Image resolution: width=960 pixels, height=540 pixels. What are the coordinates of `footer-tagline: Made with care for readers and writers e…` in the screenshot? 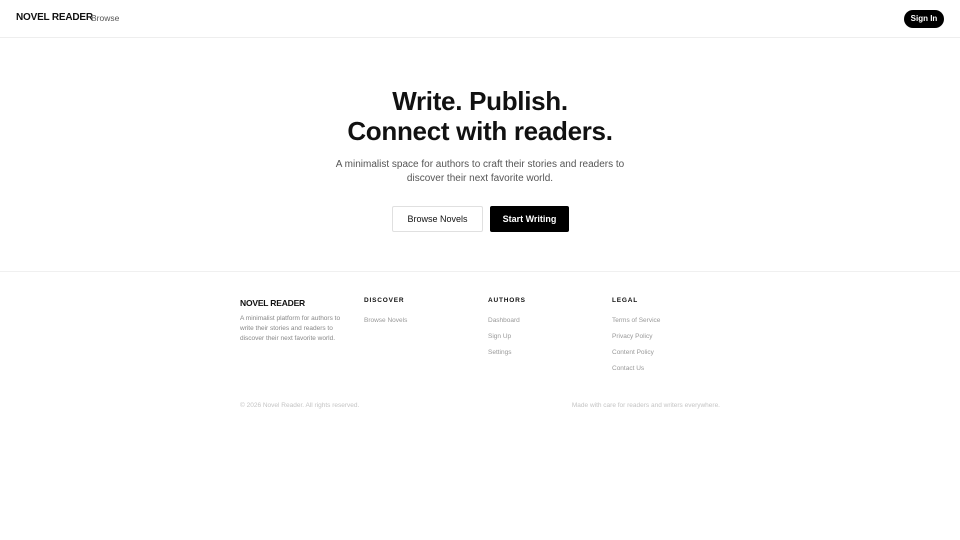 It's located at (645, 405).